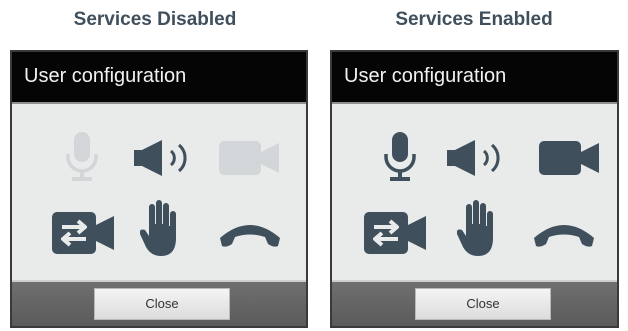 This screenshot has width=628, height=331. I want to click on services-disabled-caption: Services Disabled, so click(155, 19).